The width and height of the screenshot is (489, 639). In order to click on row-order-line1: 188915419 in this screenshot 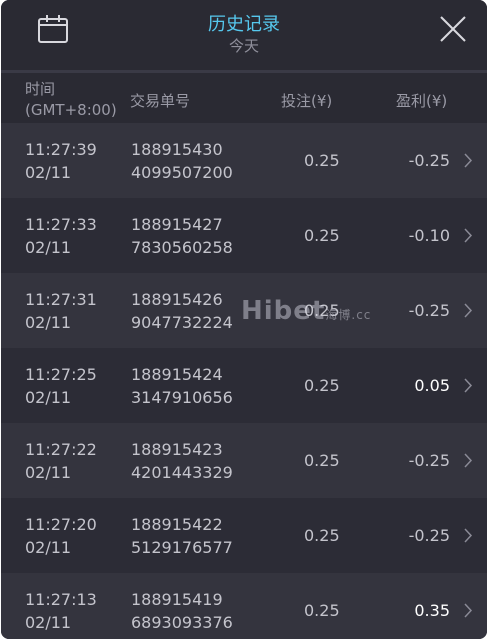, I will do `click(177, 599)`.